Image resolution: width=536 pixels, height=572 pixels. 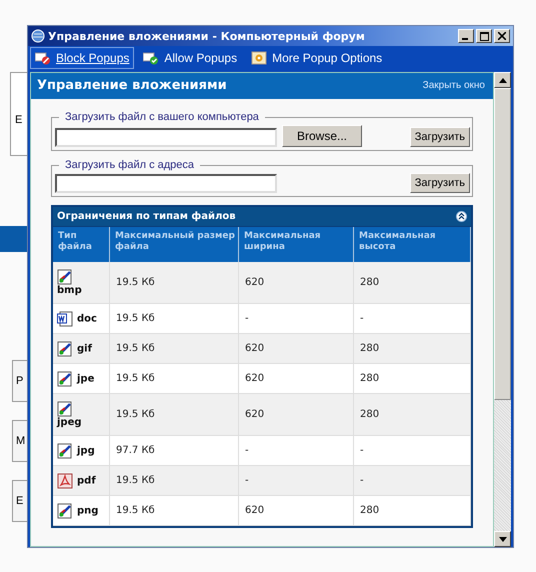 I want to click on group-legend: Загрузить файл с вашего компьютера, so click(x=162, y=117).